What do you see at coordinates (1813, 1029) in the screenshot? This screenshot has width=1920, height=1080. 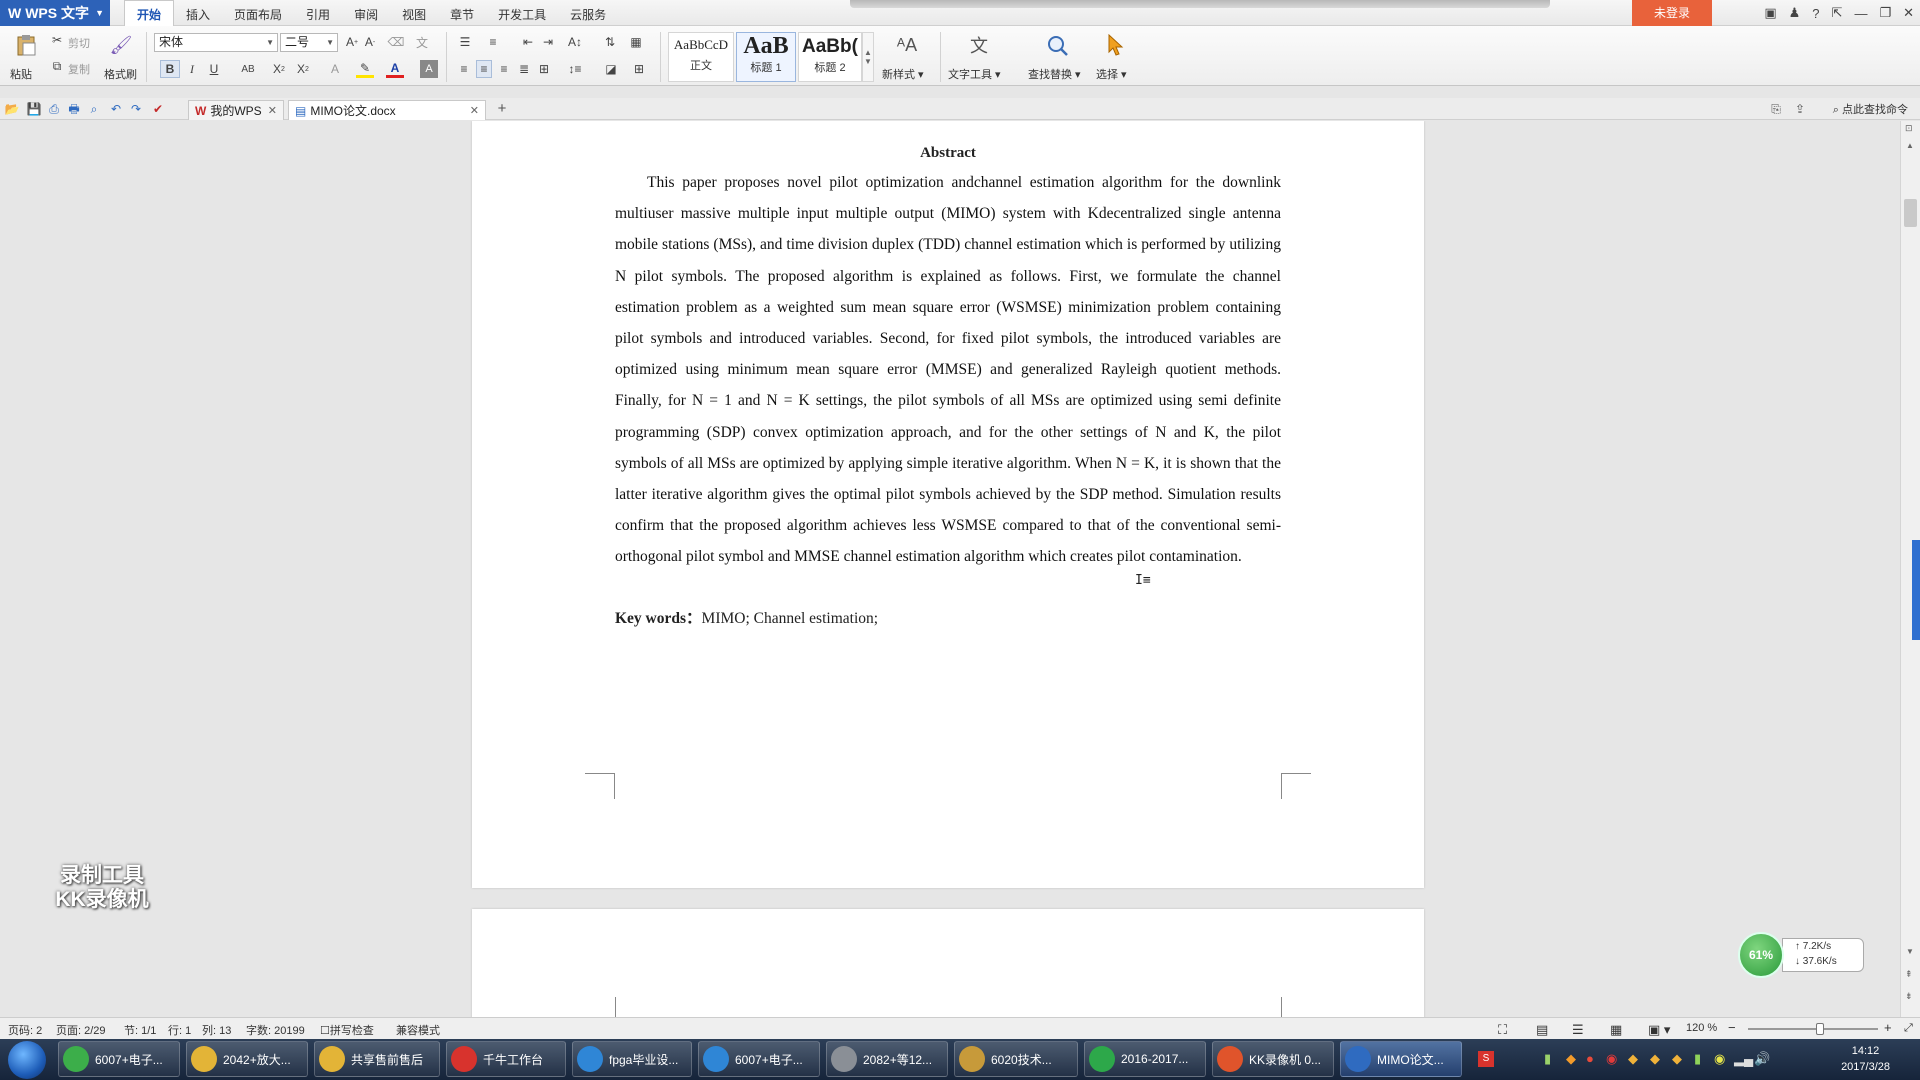 I see `zoom-slider` at bounding box center [1813, 1029].